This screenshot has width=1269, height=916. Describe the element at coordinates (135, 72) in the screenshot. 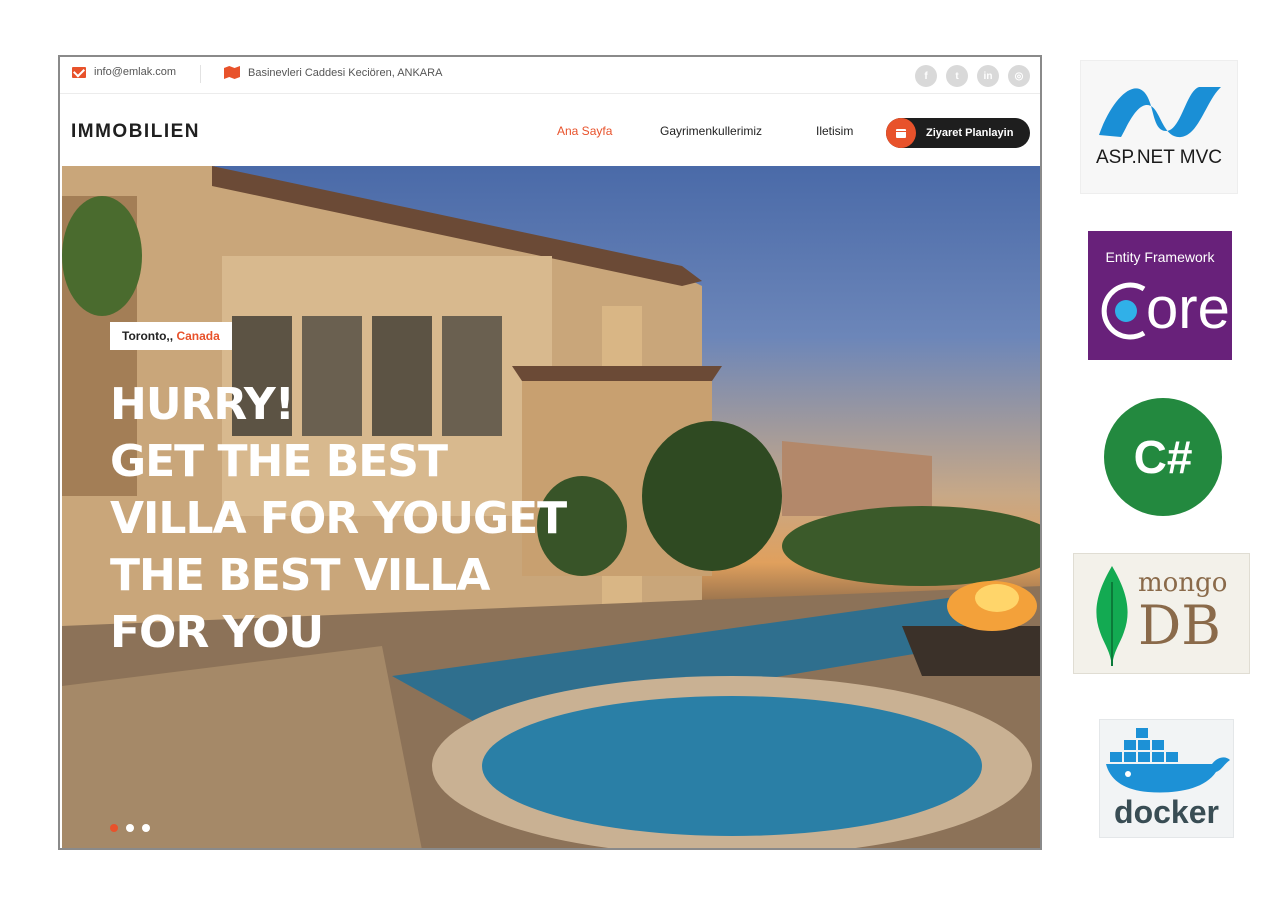

I see `email-text: info@emlak.com` at that location.